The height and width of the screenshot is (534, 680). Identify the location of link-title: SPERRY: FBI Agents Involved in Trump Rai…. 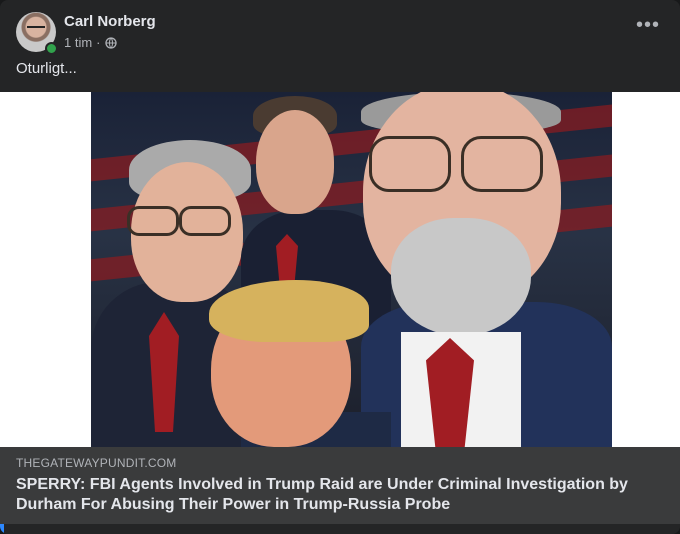
(336, 495).